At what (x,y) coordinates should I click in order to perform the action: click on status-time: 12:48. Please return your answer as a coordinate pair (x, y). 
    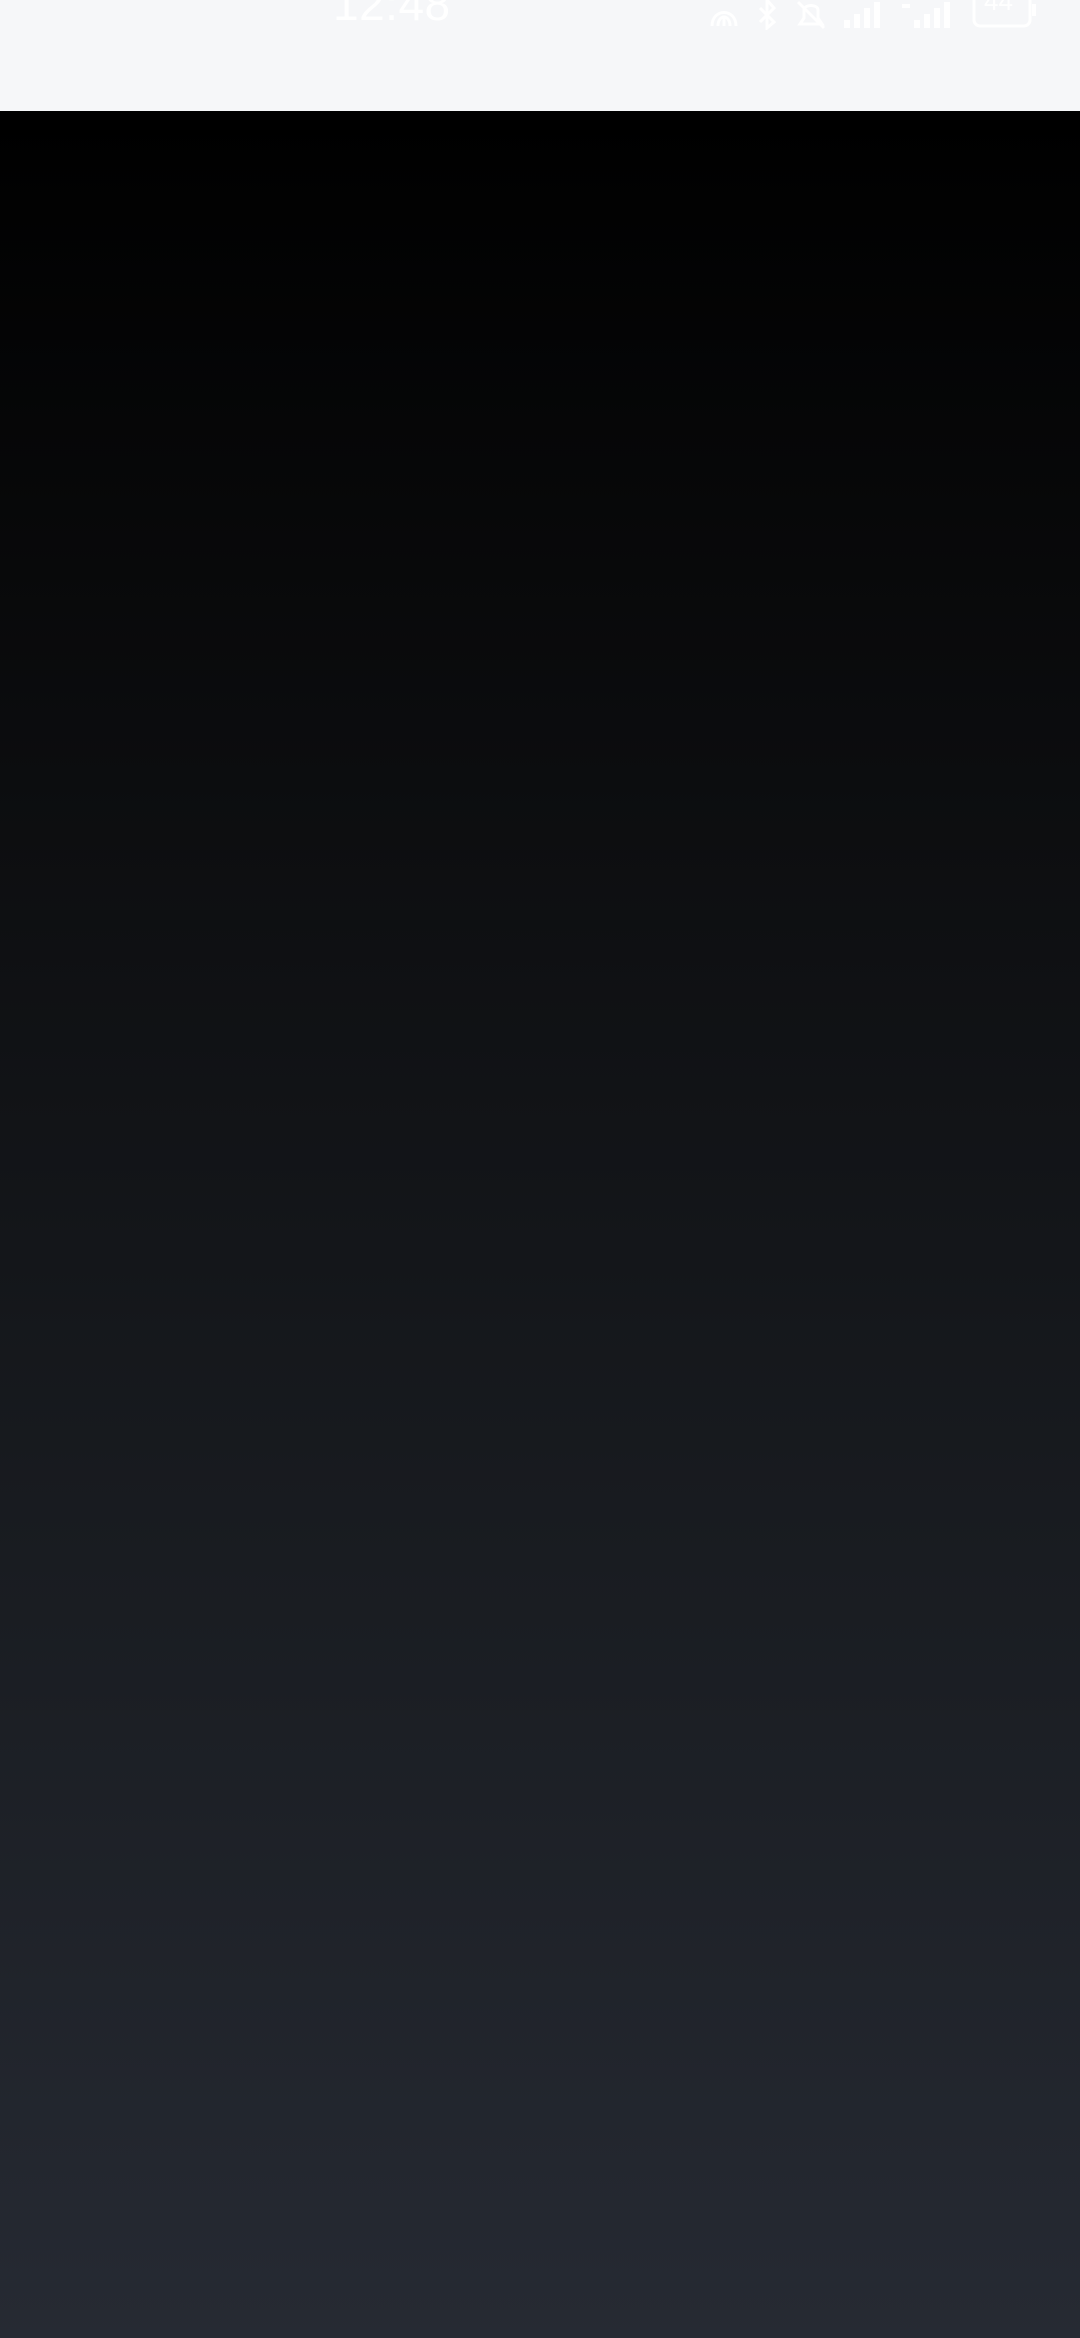
    Looking at the image, I should click on (392, 15).